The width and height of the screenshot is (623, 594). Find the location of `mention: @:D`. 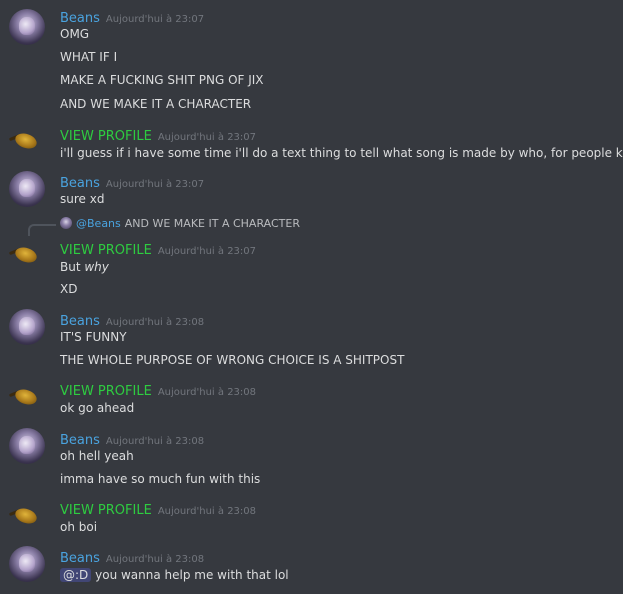

mention: @:D is located at coordinates (76, 575).